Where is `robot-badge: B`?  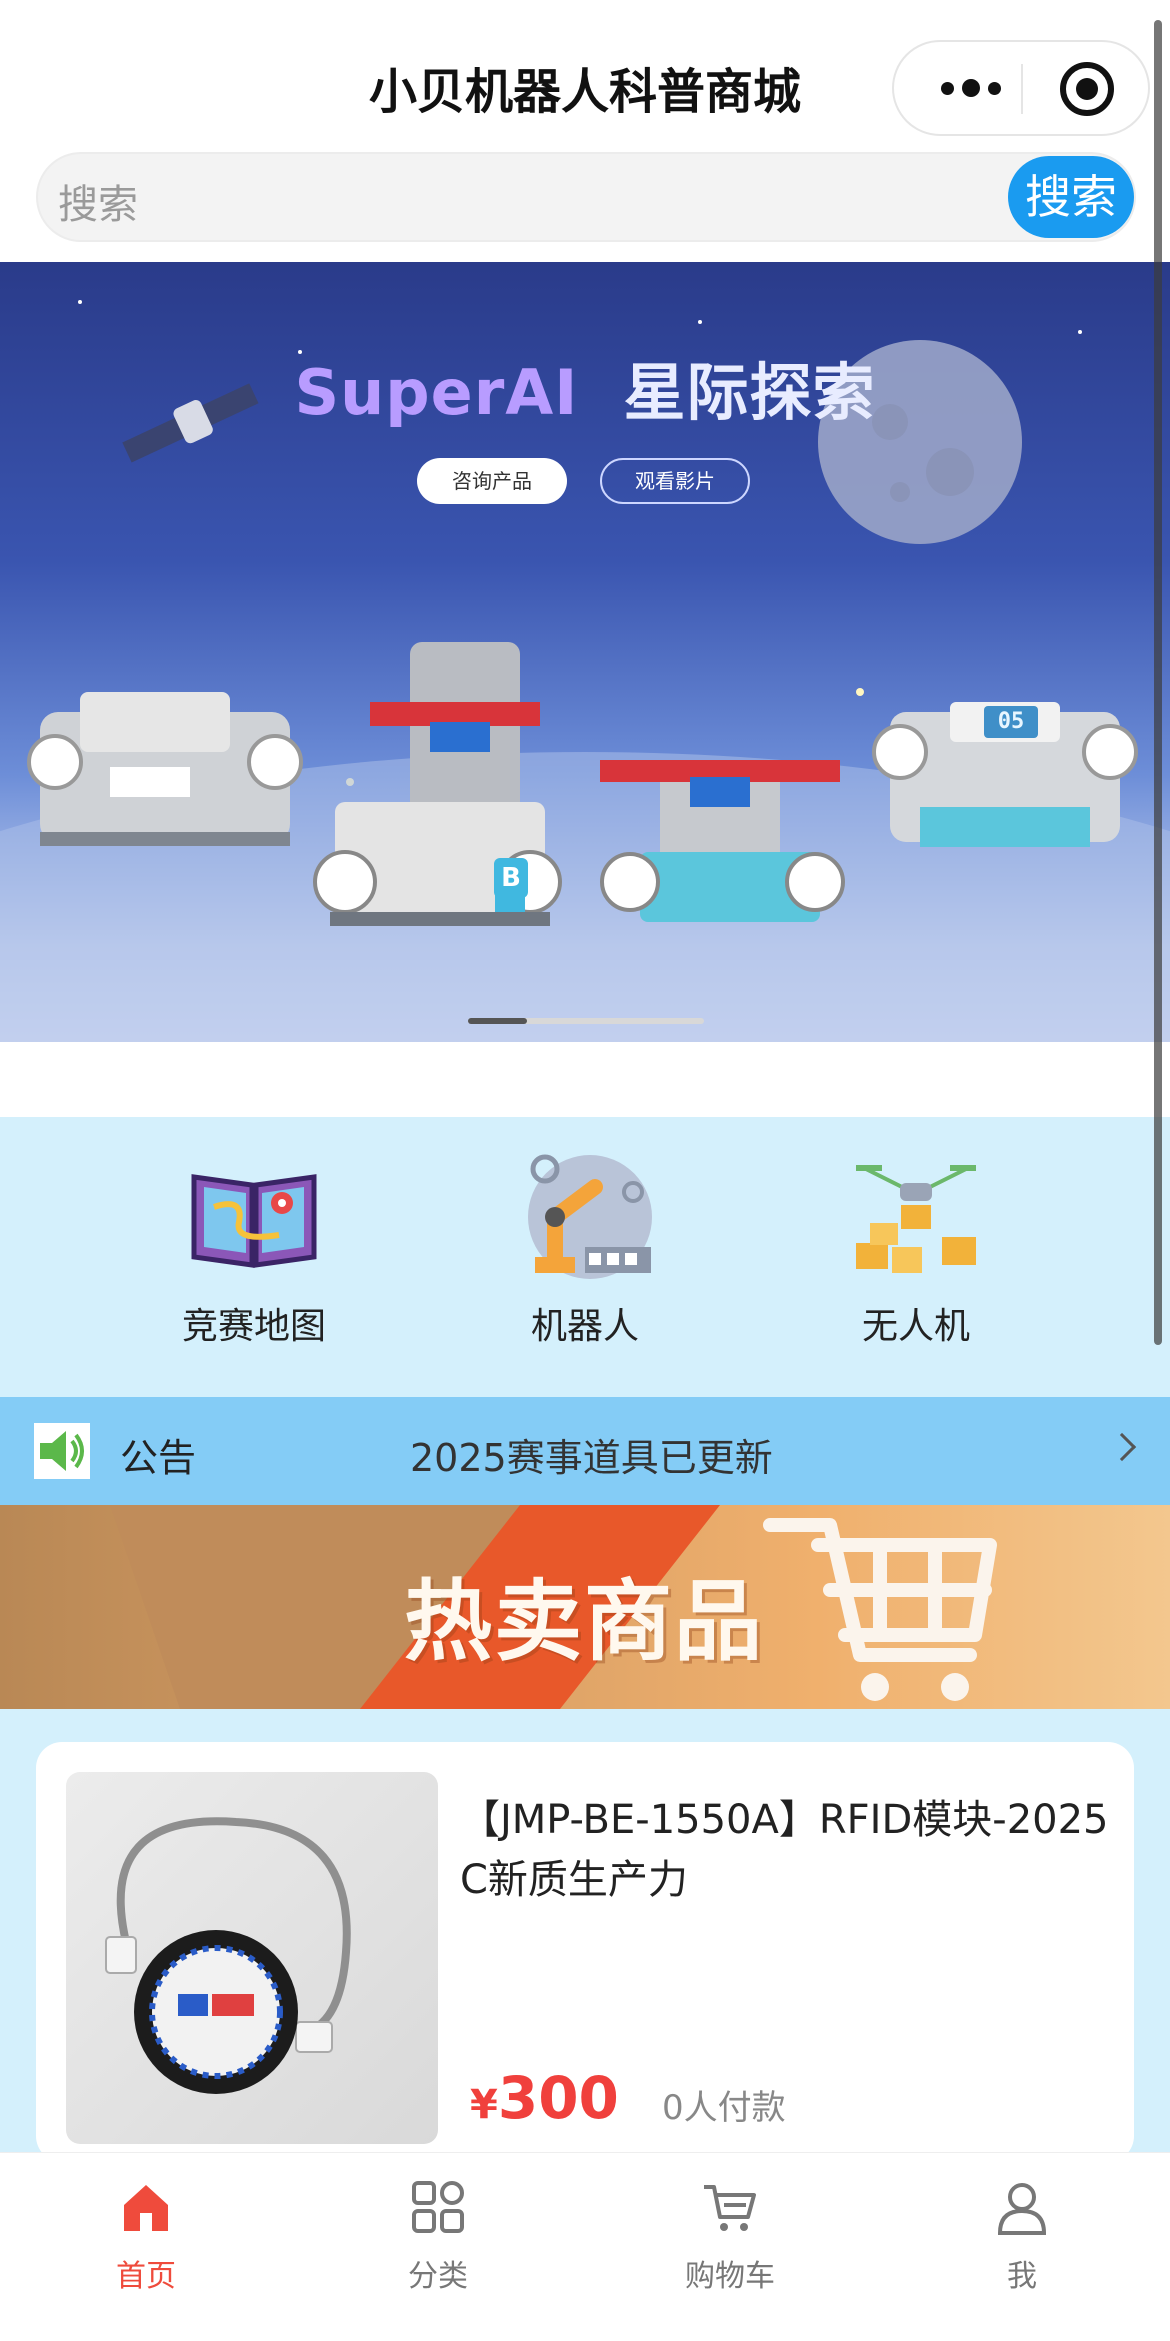 robot-badge: B is located at coordinates (511, 878).